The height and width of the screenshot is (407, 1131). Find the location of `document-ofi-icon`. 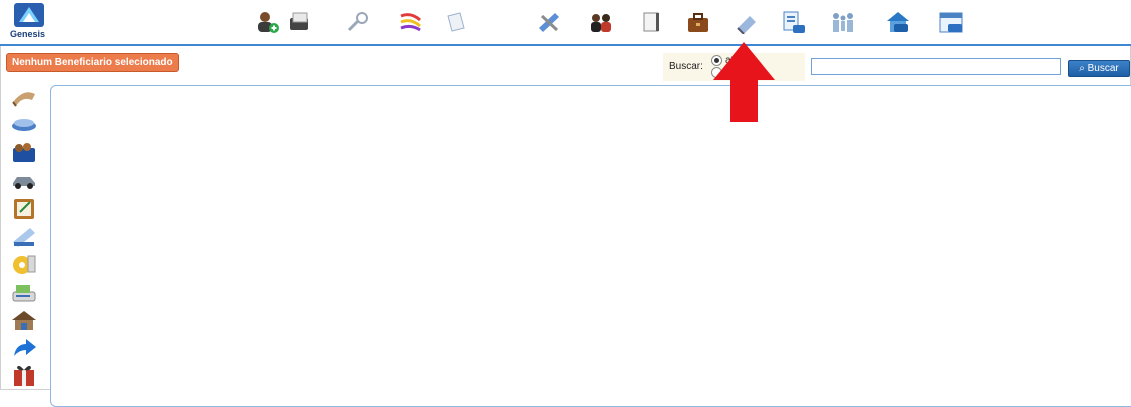

document-ofi-icon is located at coordinates (793, 22).